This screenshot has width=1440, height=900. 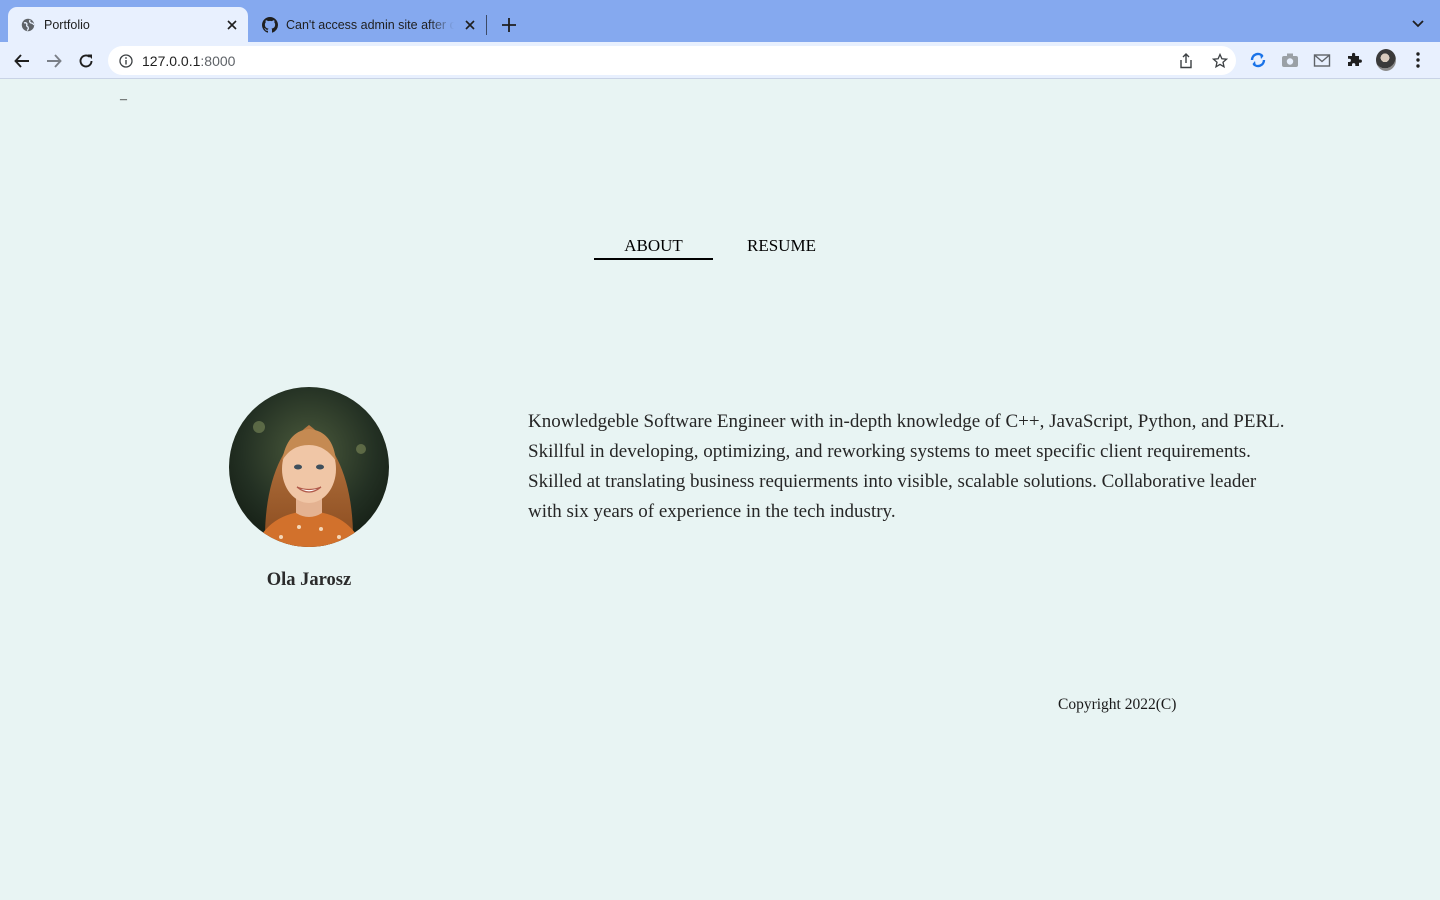 I want to click on share-icon, so click(x=1186, y=61).